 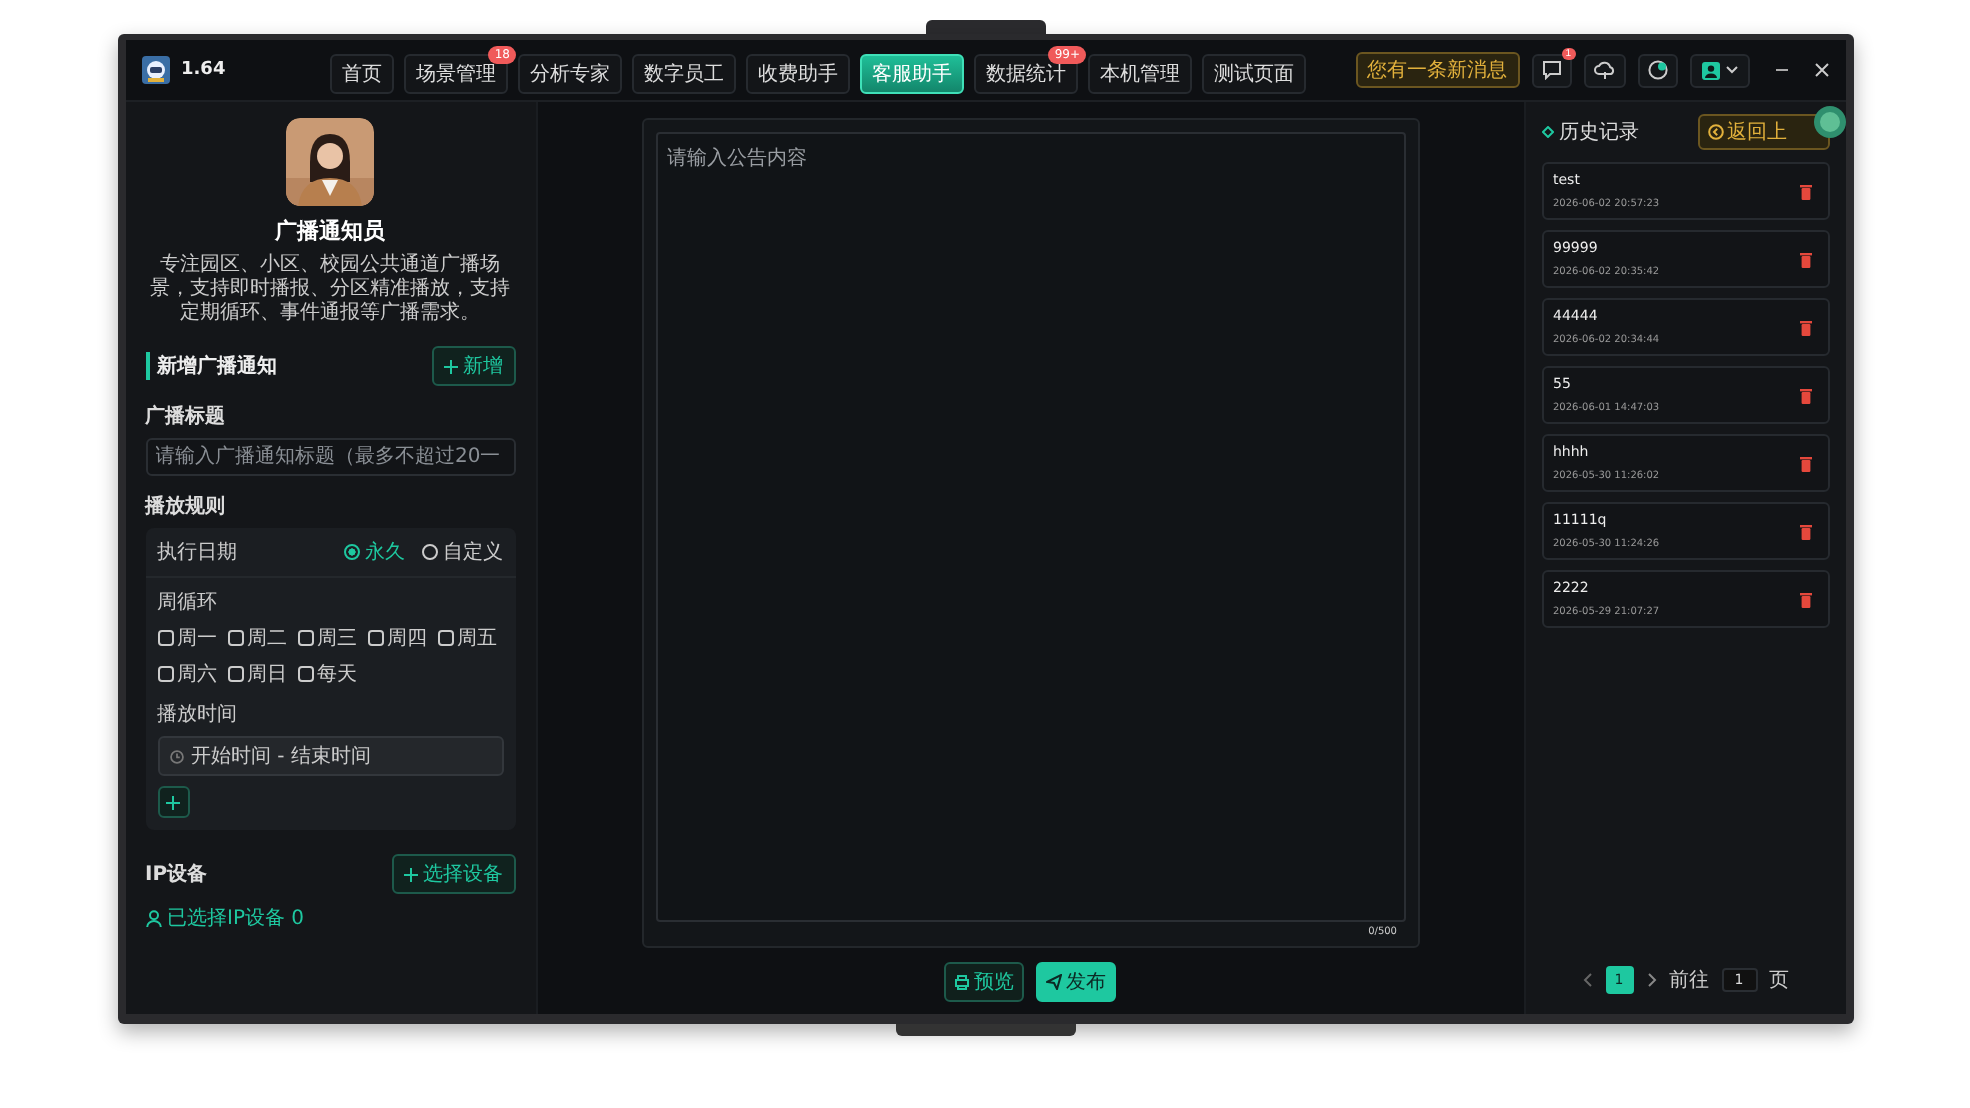 What do you see at coordinates (1254, 73) in the screenshot?
I see `nav-tab: 测试页面` at bounding box center [1254, 73].